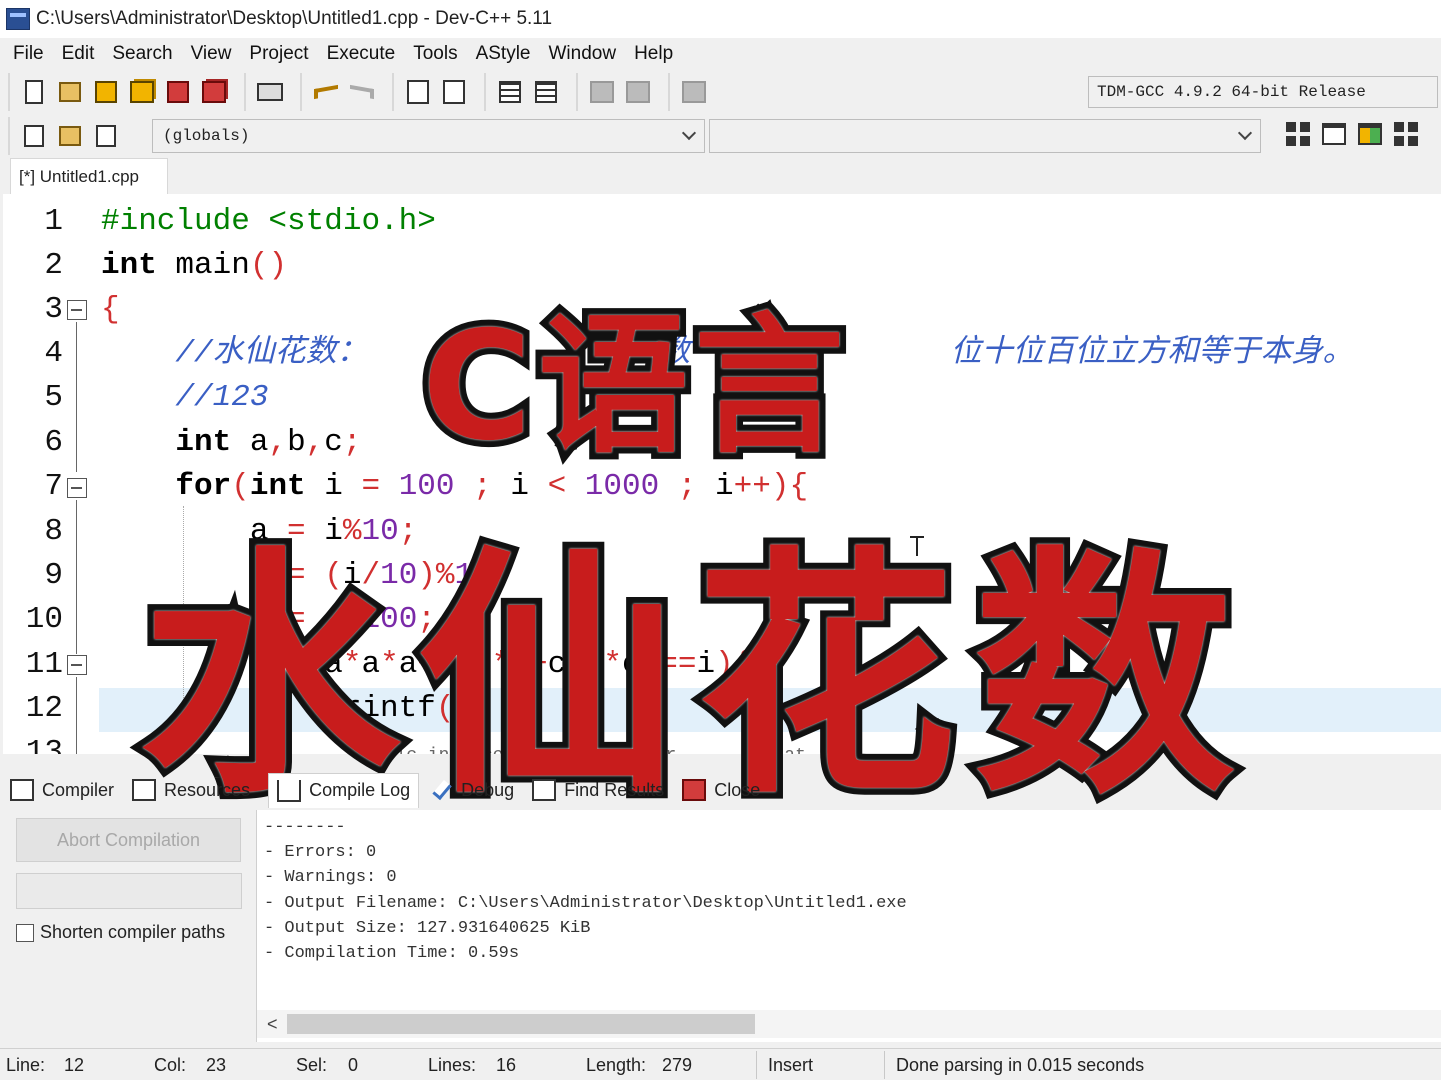 The height and width of the screenshot is (1080, 1441). Describe the element at coordinates (849, 1024) in the screenshot. I see `horizontal-scrollbar: <` at that location.